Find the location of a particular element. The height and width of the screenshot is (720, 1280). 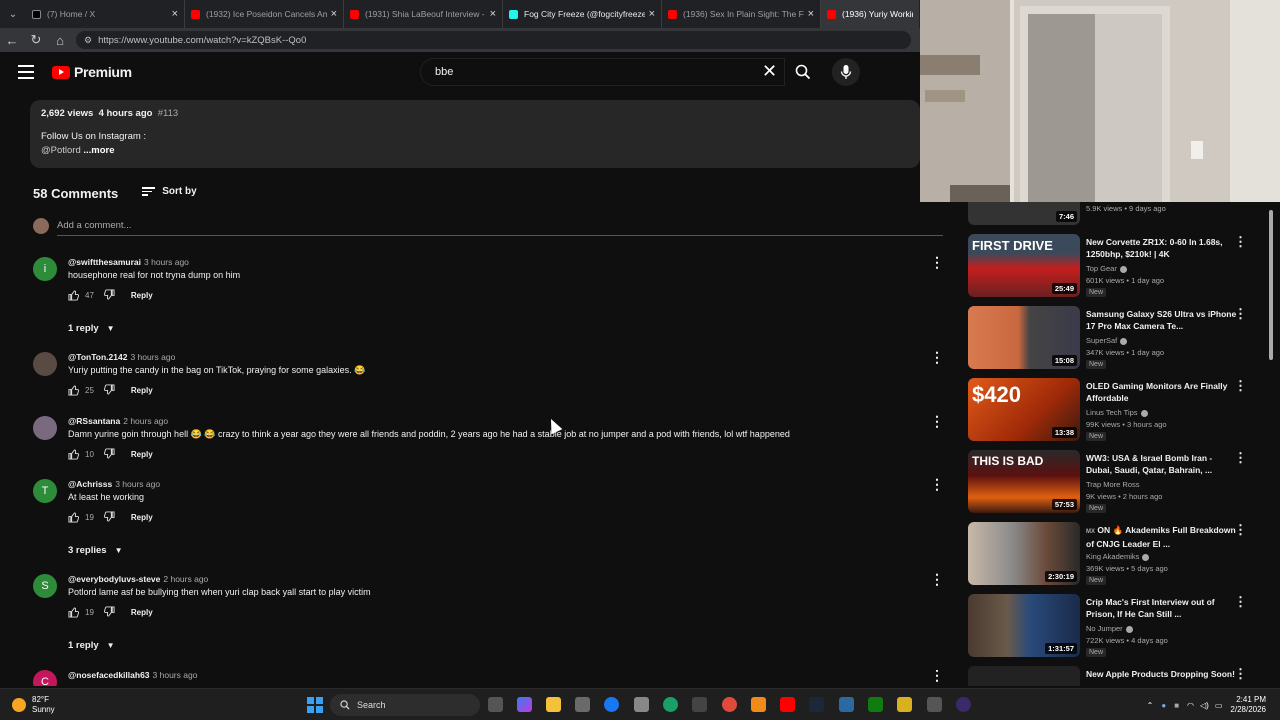

browser-tab: (1932) Ice Poseidon Cancels Ama... × is located at coordinates (264, 14).